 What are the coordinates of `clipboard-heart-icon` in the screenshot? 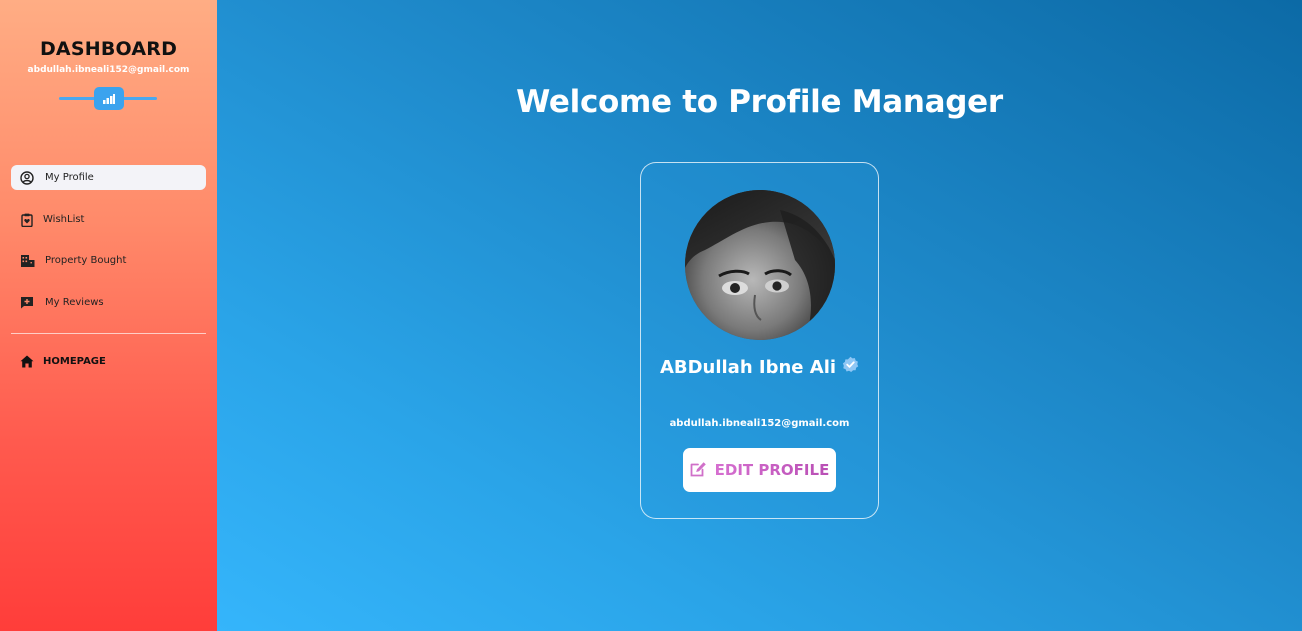 It's located at (27, 220).